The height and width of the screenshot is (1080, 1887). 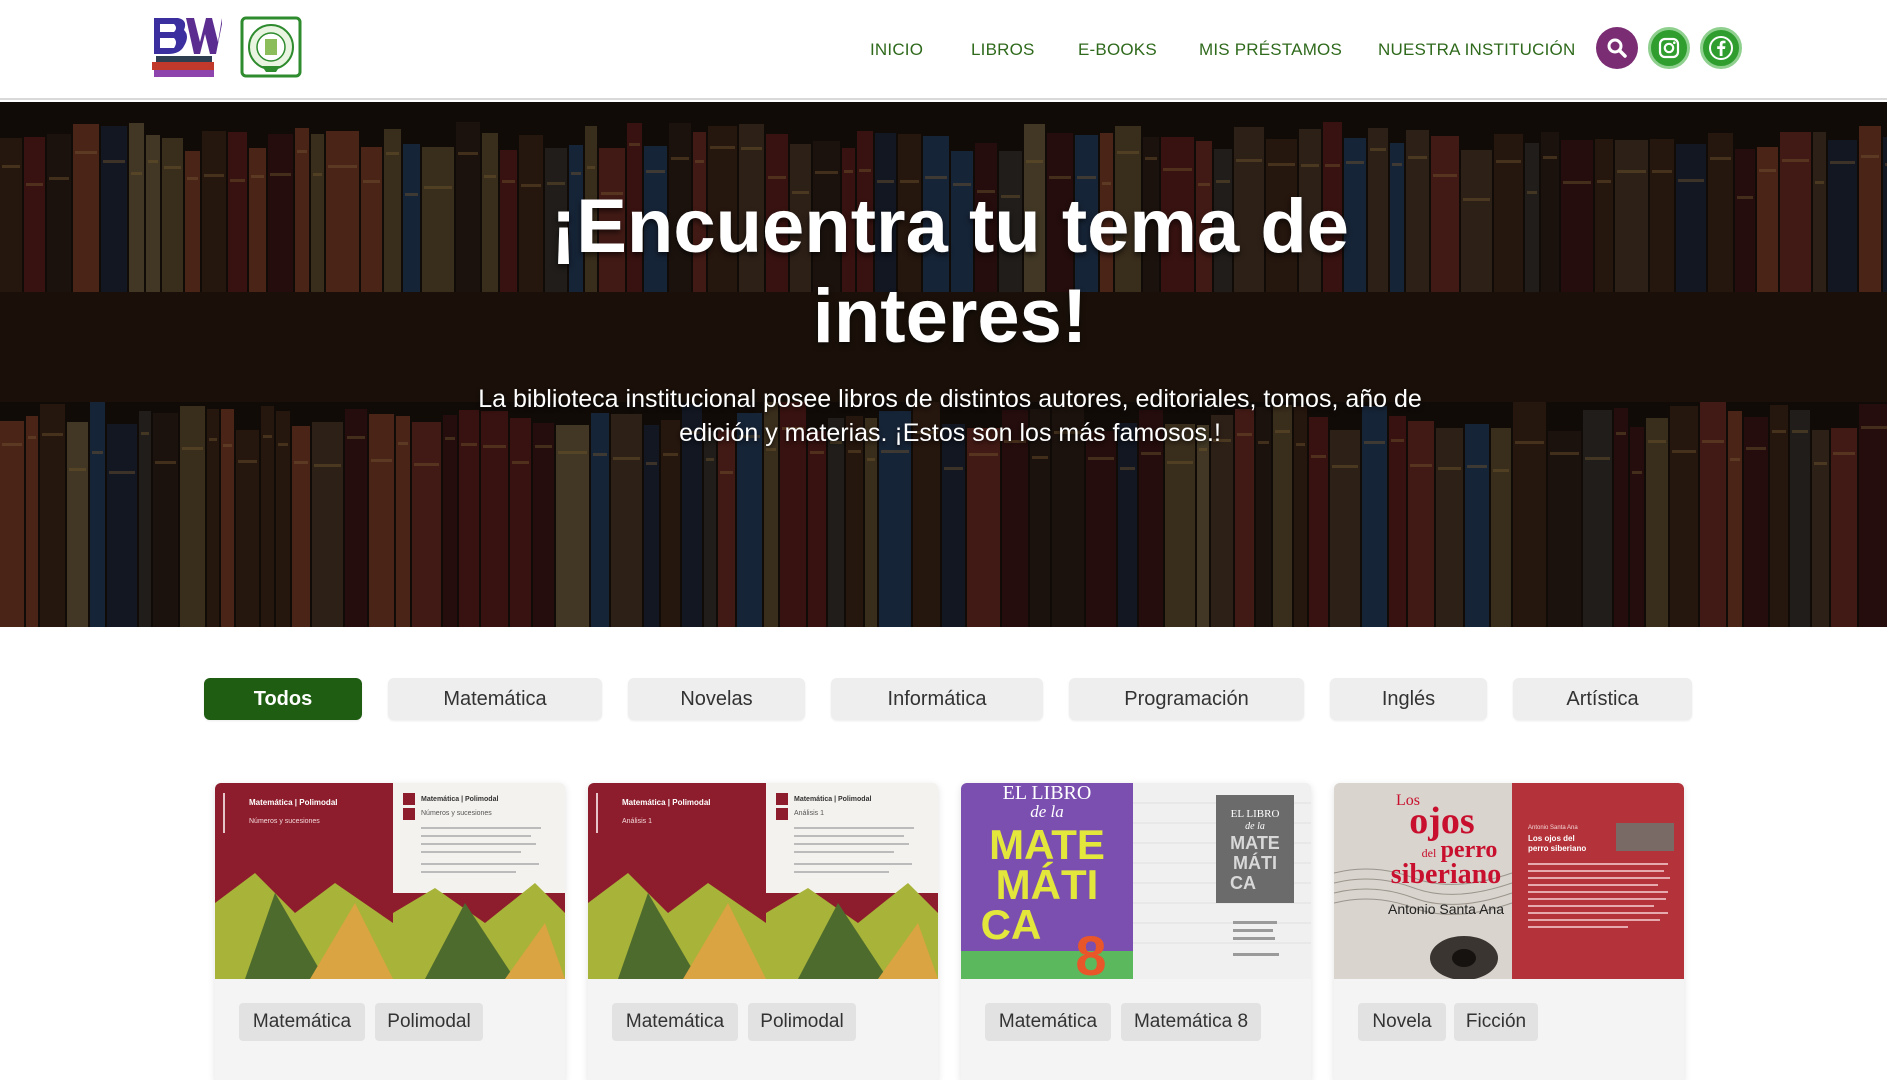 What do you see at coordinates (896, 50) in the screenshot?
I see `nav-inicio: INICIO` at bounding box center [896, 50].